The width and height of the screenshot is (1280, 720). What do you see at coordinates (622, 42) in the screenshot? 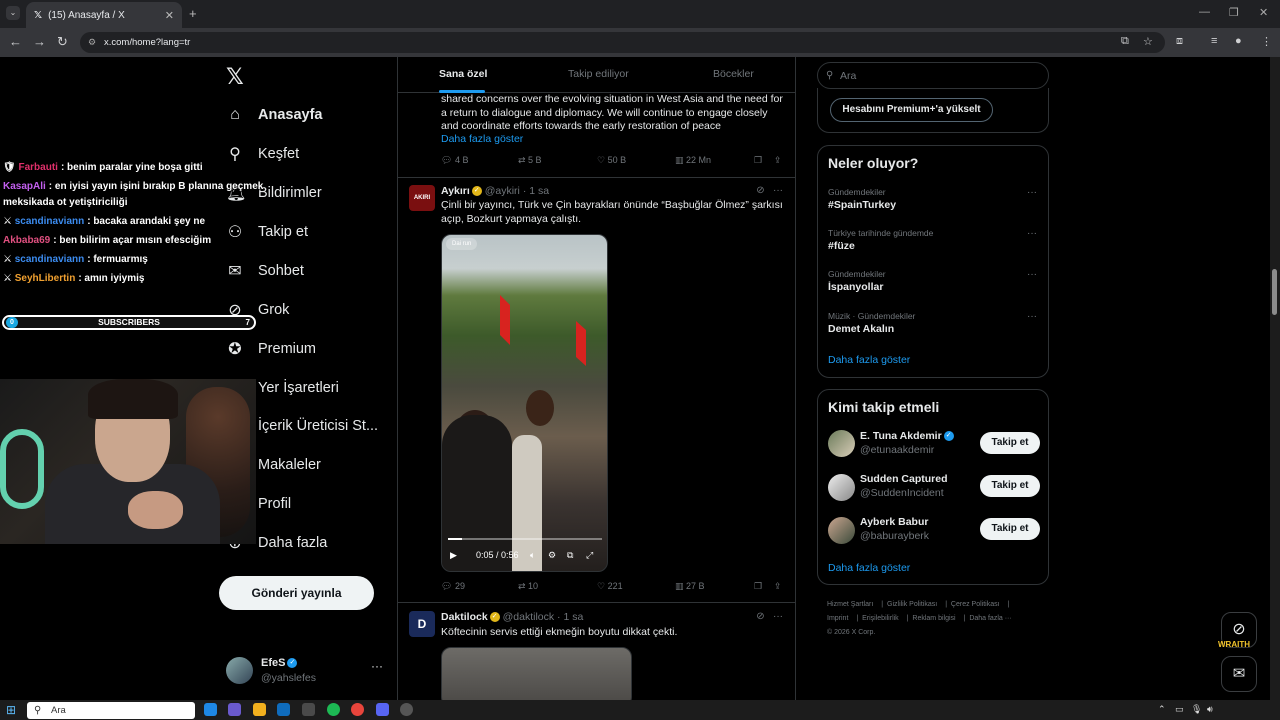
I see `address-bar: ⚙ x.com/home?lang=tr` at bounding box center [622, 42].